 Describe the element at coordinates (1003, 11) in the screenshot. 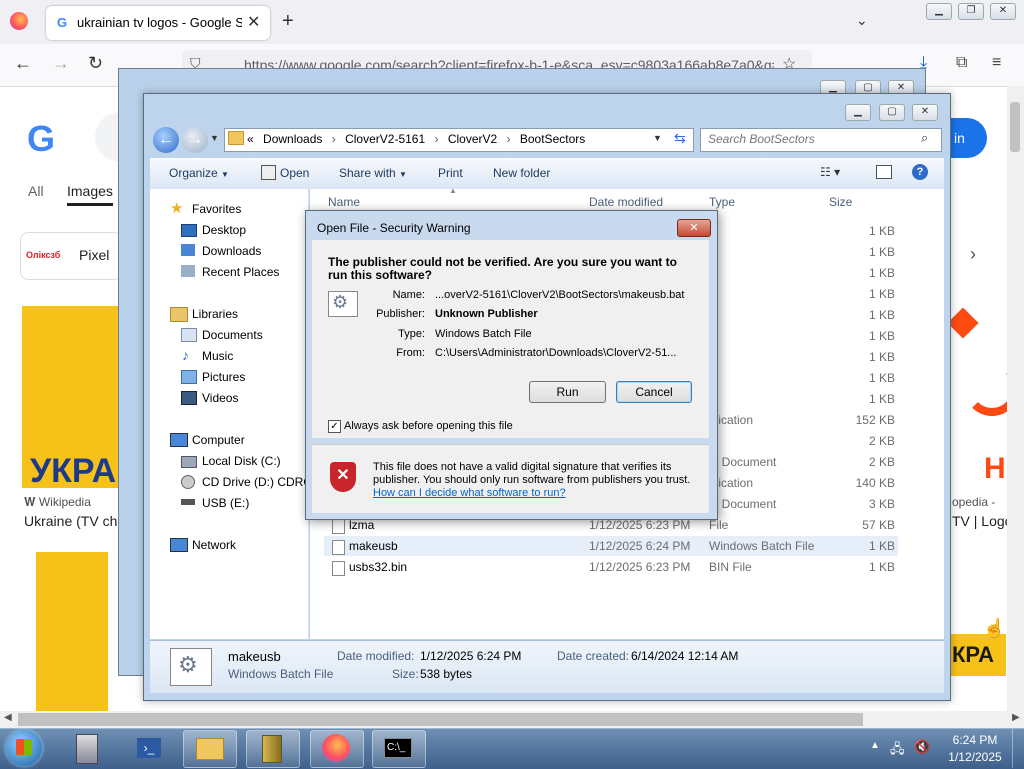

I see `close-icon: ✕` at that location.